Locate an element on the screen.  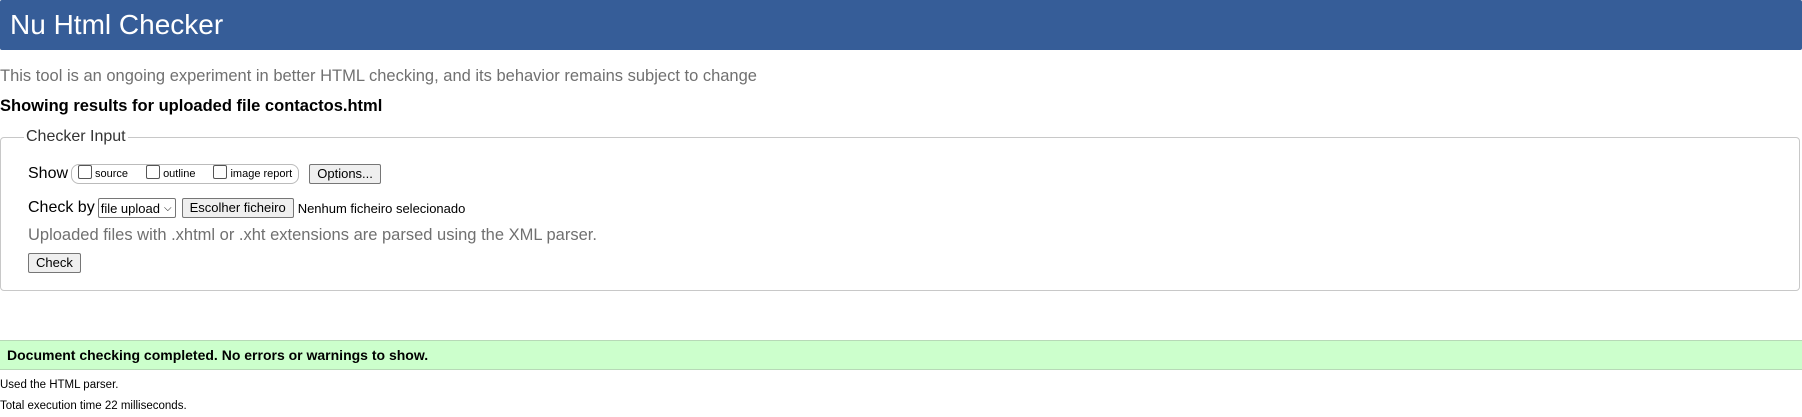
source-checkbox is located at coordinates (85, 172).